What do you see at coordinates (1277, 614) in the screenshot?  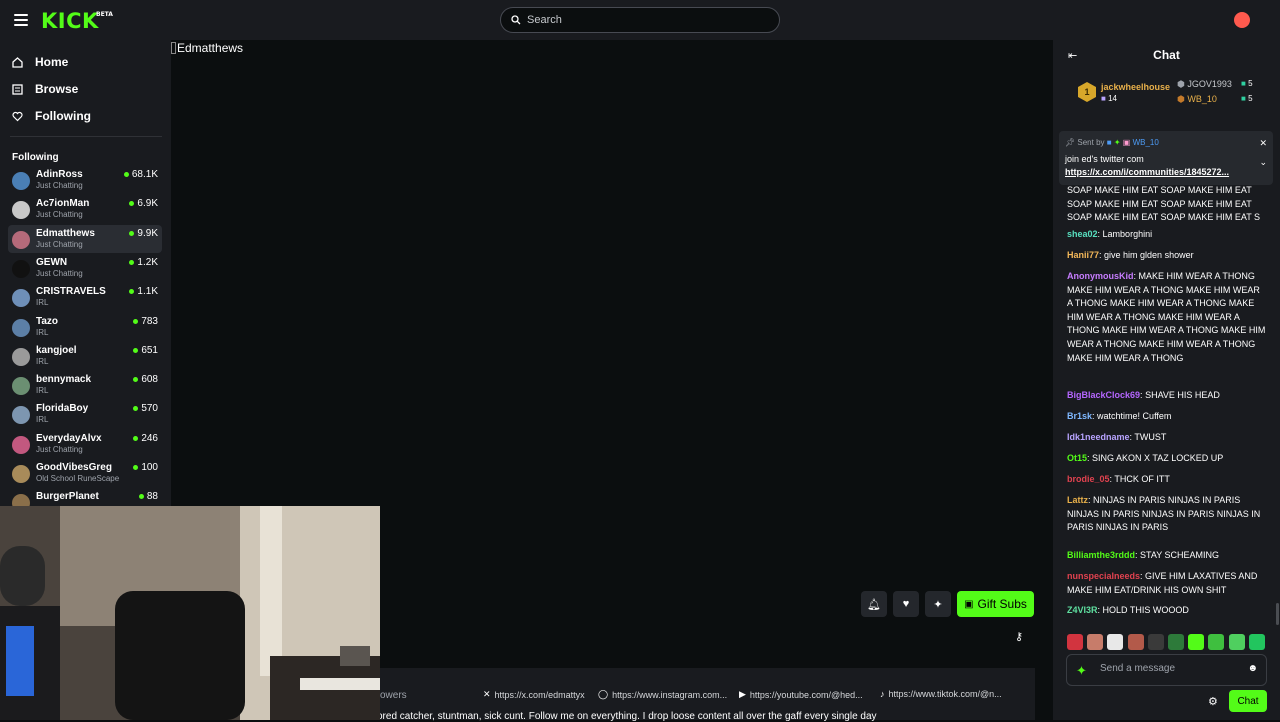 I see `page-scrollbar` at bounding box center [1277, 614].